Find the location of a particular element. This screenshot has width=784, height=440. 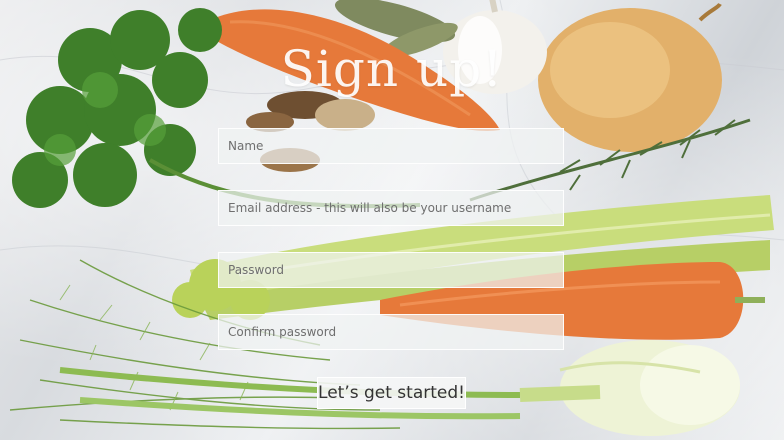

email-input is located at coordinates (391, 208).